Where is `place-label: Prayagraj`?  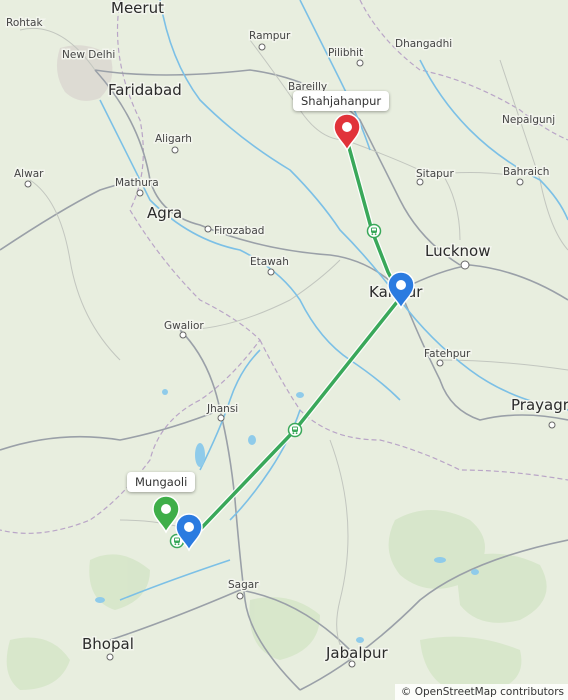
place-label: Prayagraj is located at coordinates (539, 405).